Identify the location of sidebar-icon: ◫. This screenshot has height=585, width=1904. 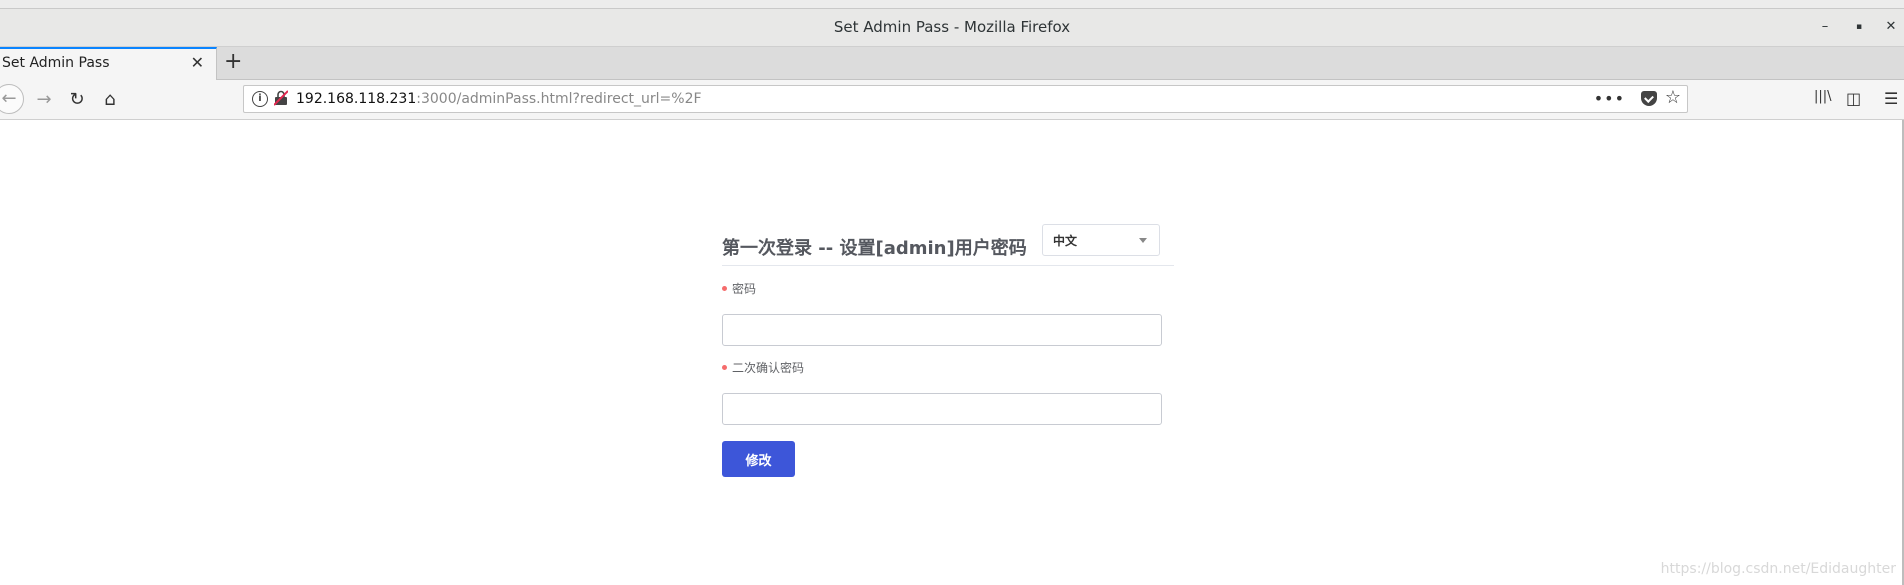
(1853, 98).